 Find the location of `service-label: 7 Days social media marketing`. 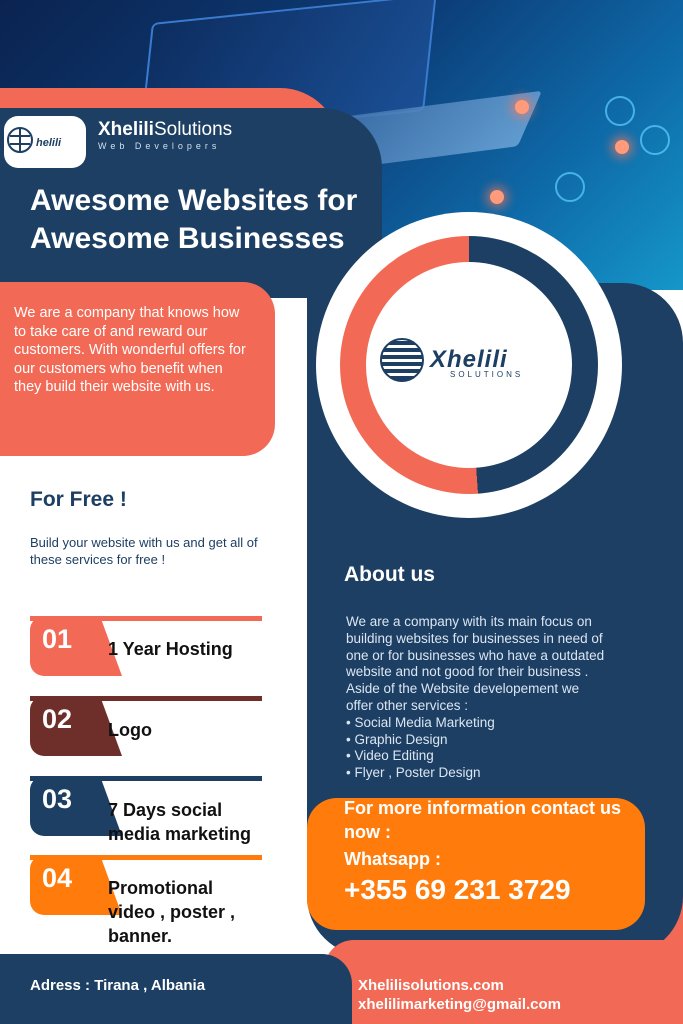

service-label: 7 Days social media marketing is located at coordinates (180, 822).